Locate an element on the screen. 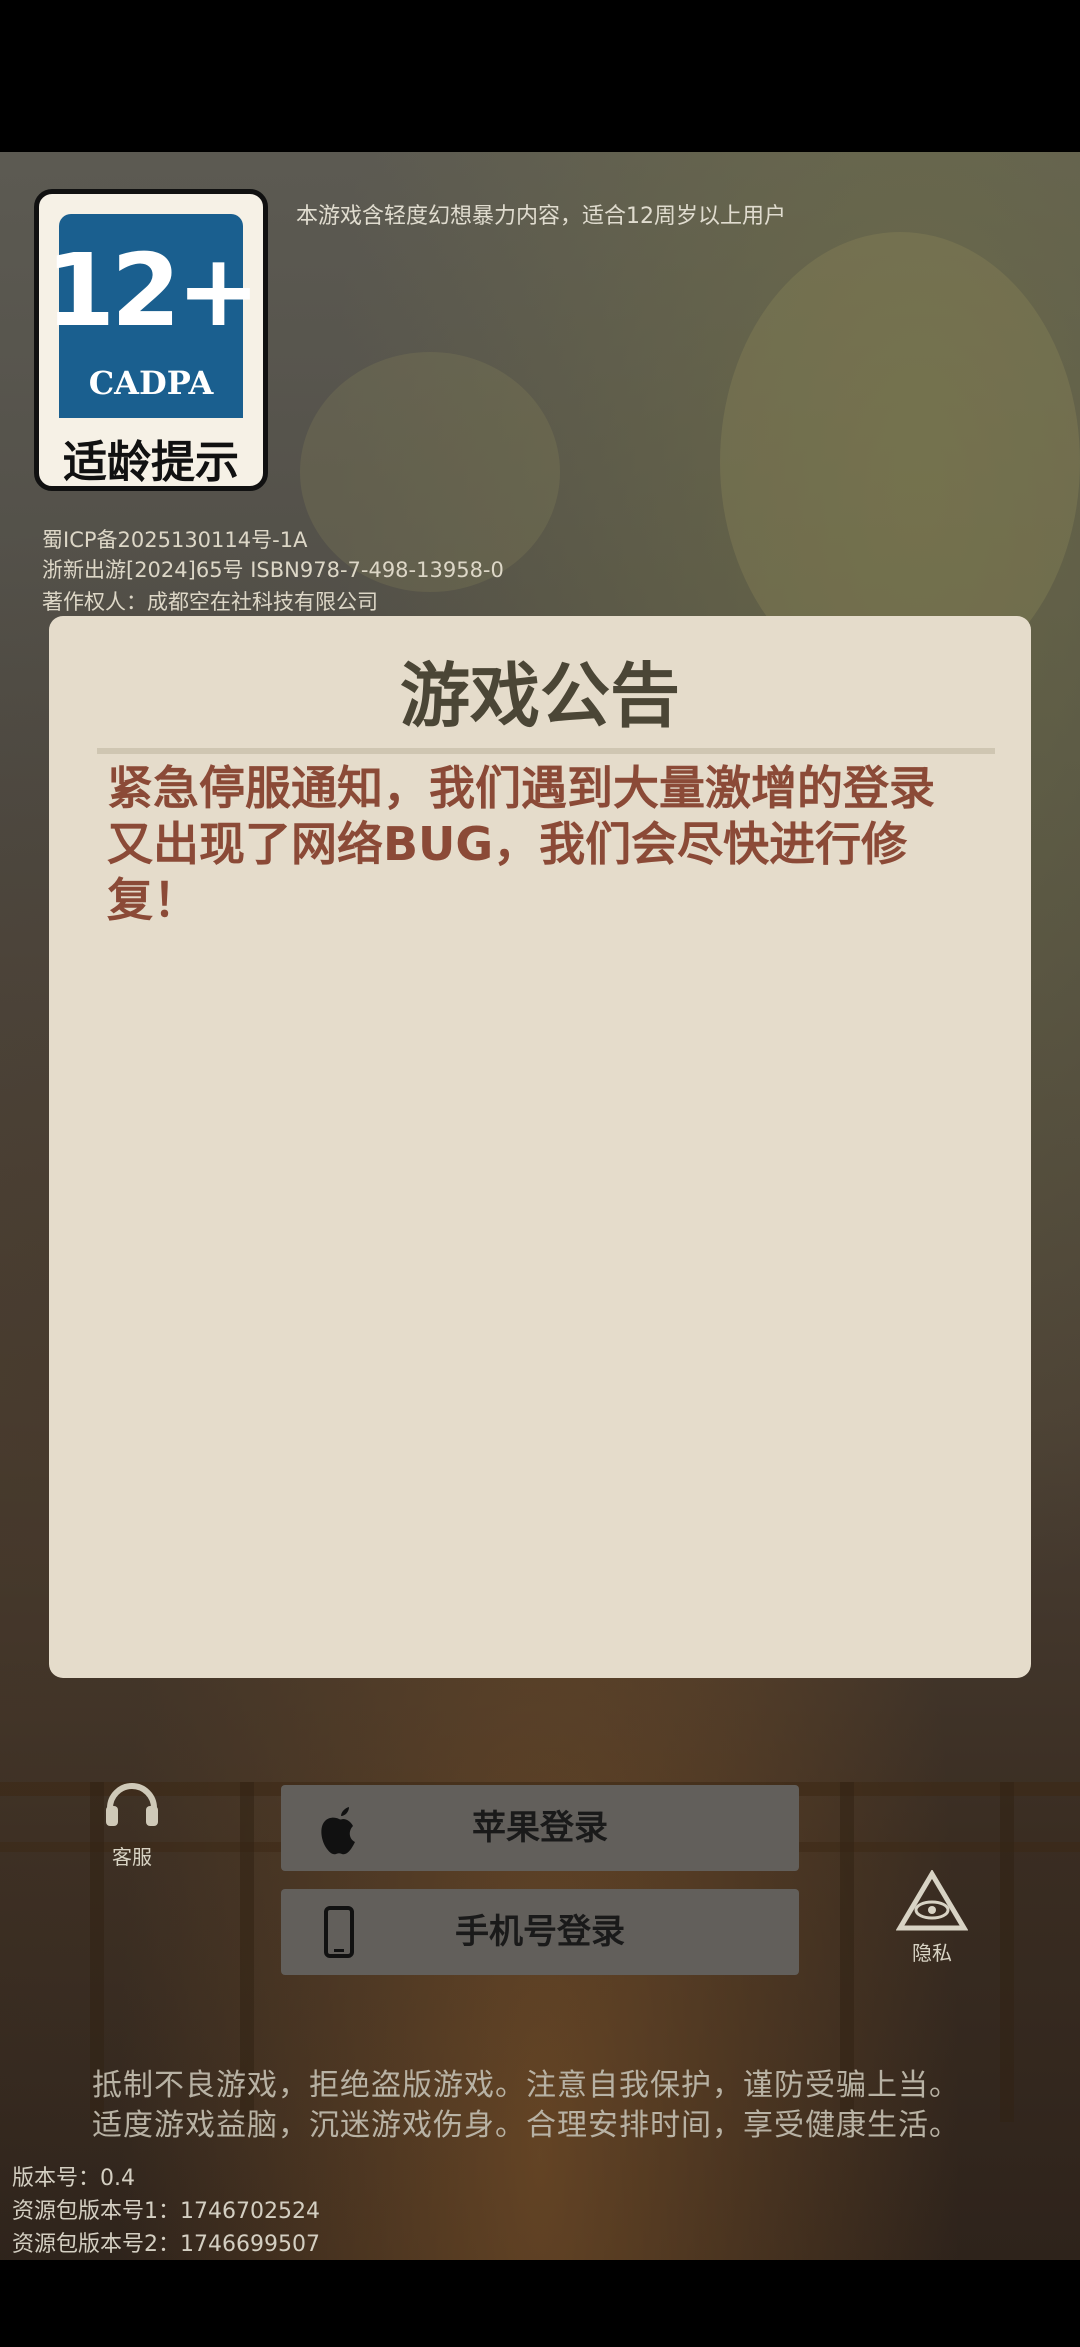 The image size is (1080, 2347). privacy-button: 隐私 is located at coordinates (932, 1917).